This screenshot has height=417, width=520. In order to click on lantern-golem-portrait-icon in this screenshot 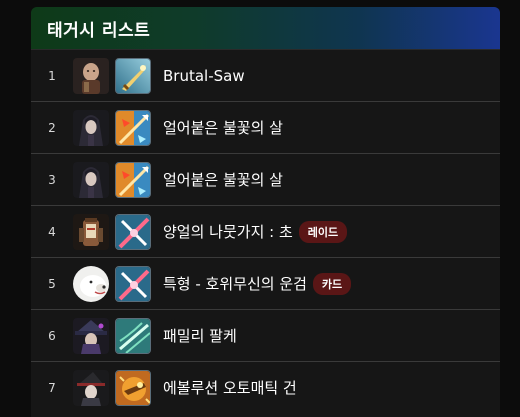, I will do `click(91, 231)`.